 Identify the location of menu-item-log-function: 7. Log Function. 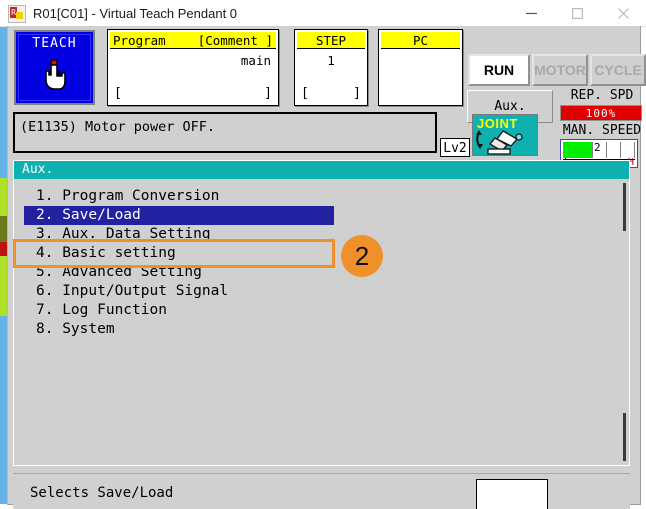
(314, 310).